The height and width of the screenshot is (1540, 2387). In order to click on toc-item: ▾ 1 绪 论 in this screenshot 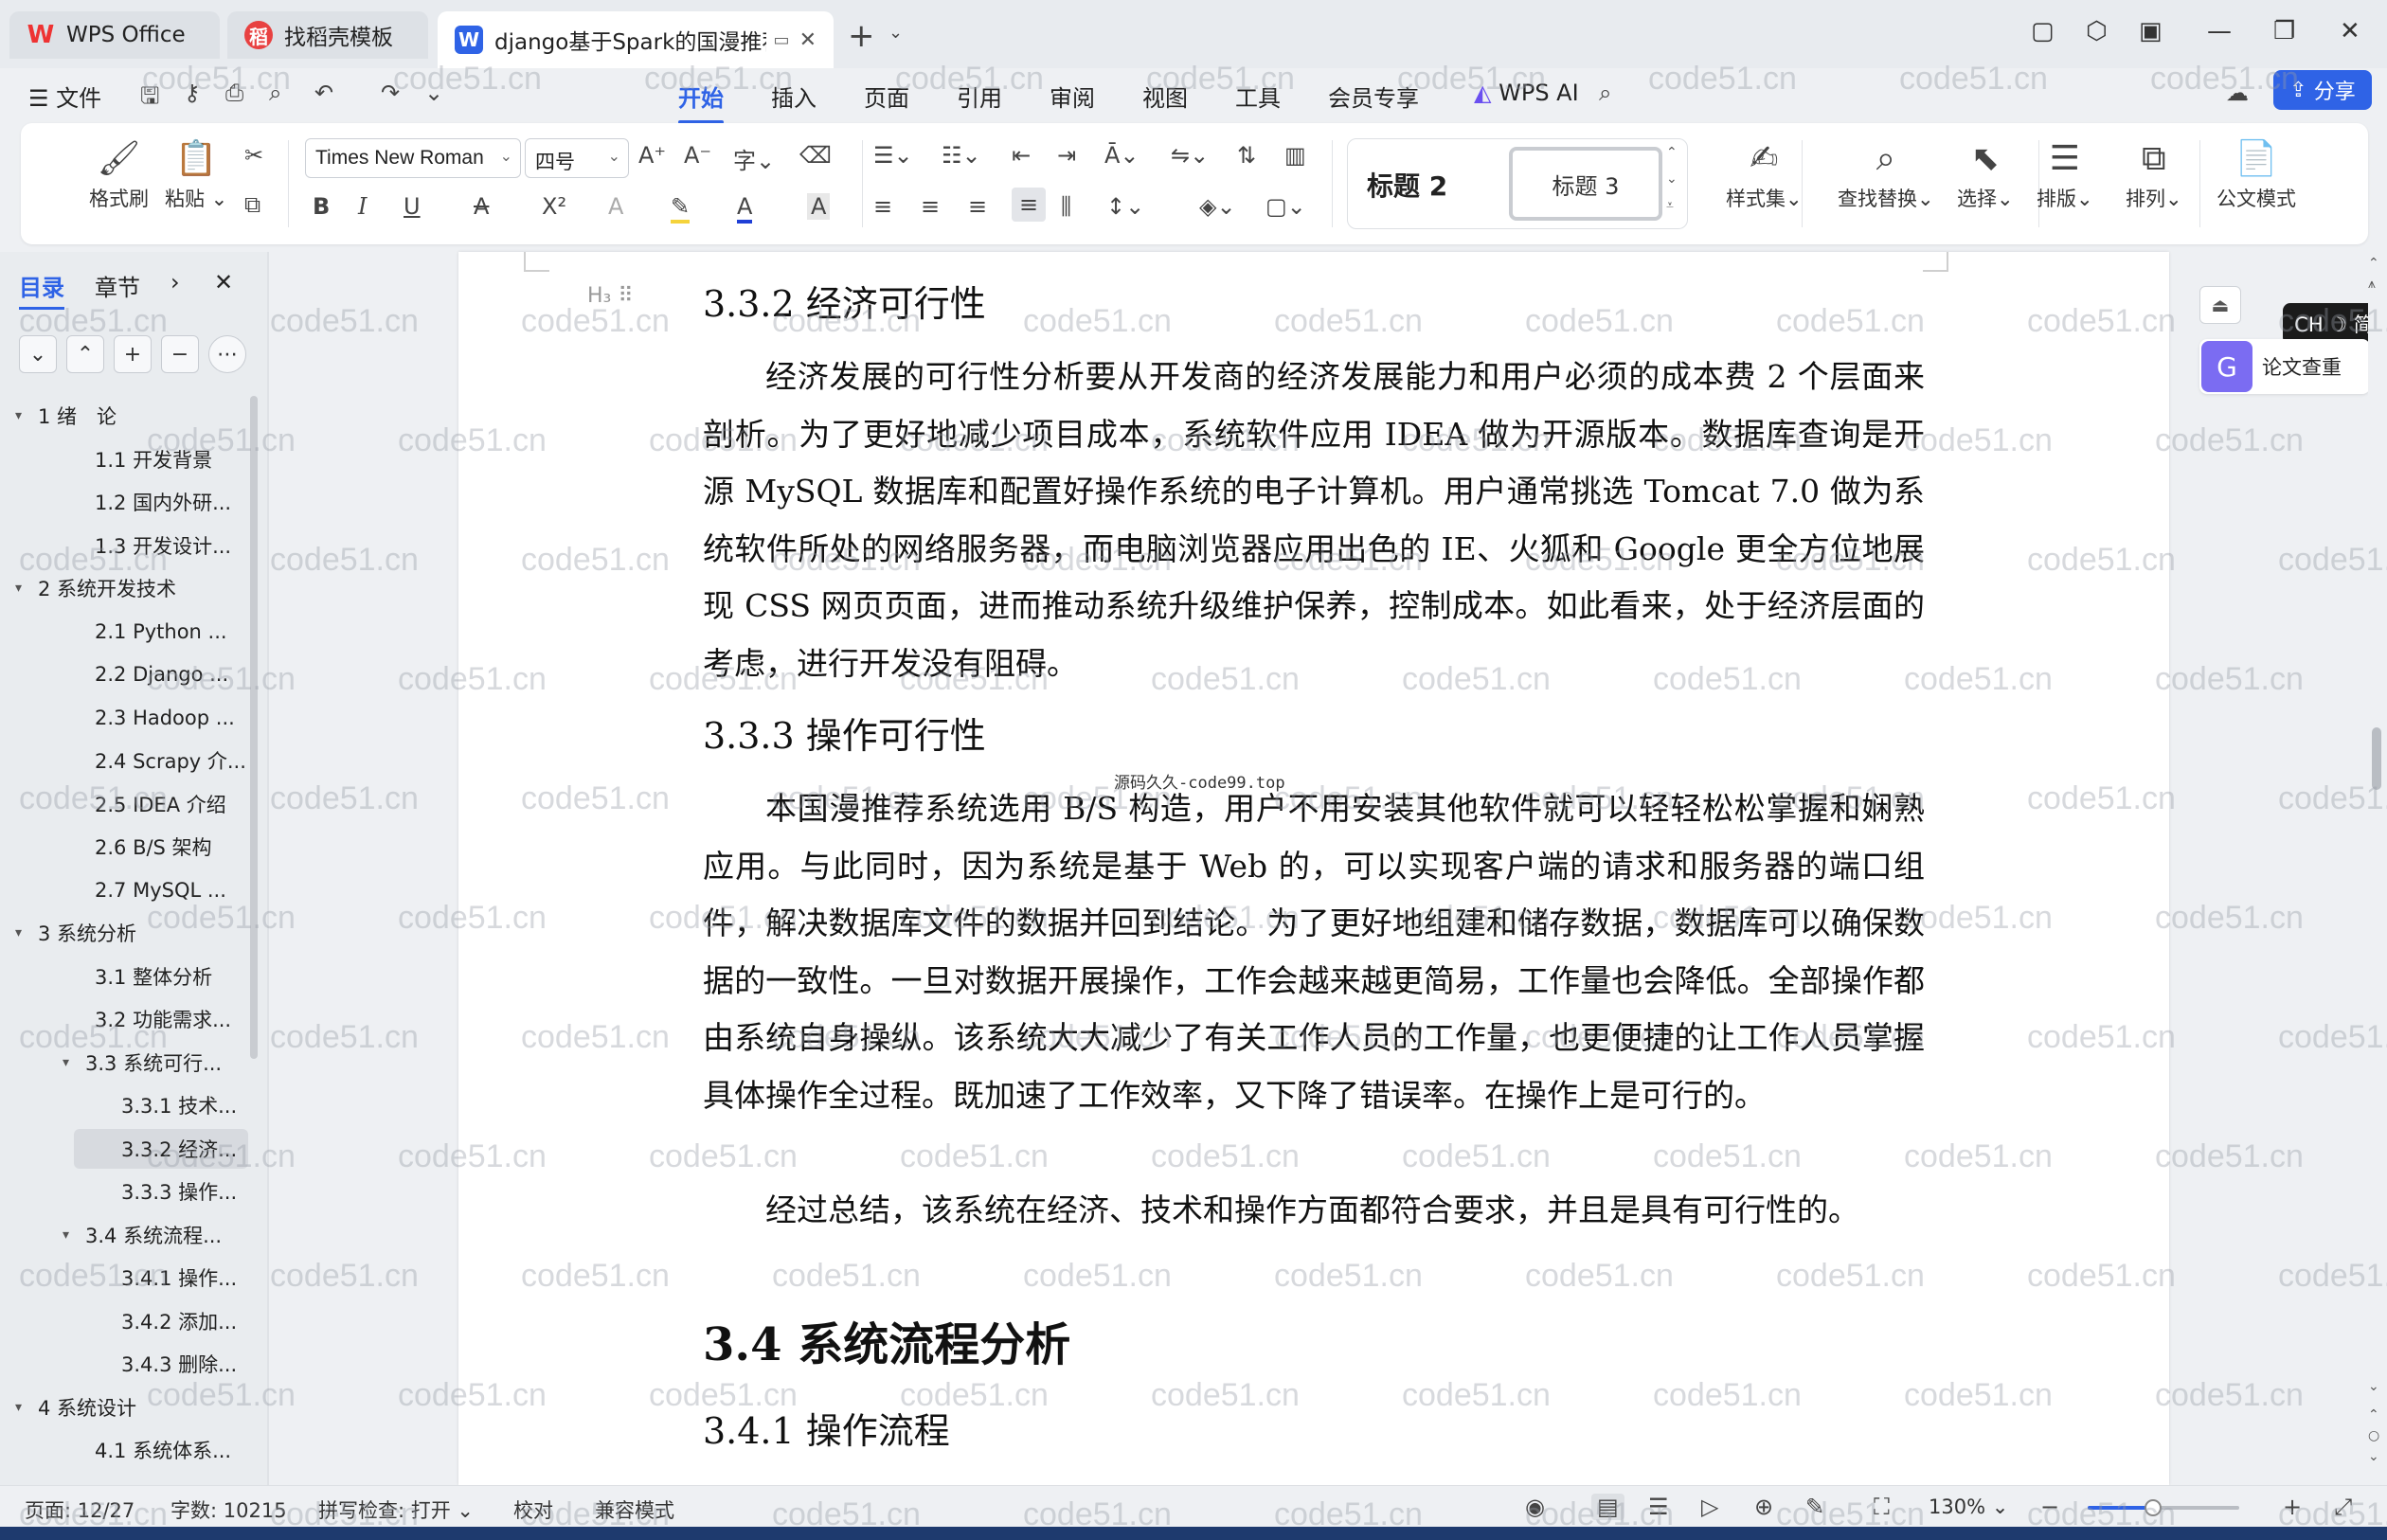, I will do `click(124, 416)`.